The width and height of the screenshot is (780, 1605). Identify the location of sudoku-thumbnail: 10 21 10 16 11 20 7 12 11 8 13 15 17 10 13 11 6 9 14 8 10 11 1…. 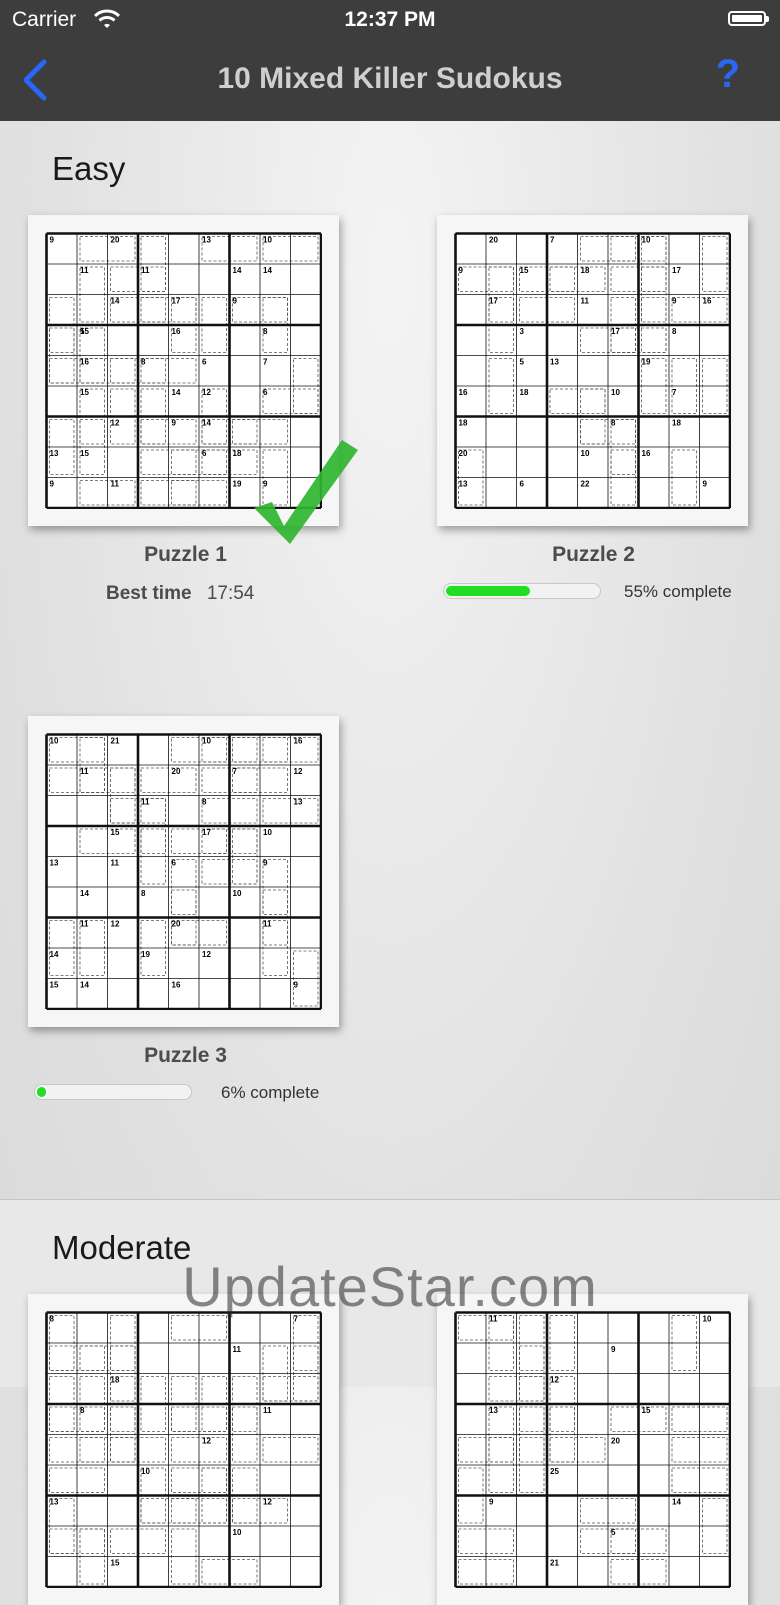
(183, 871).